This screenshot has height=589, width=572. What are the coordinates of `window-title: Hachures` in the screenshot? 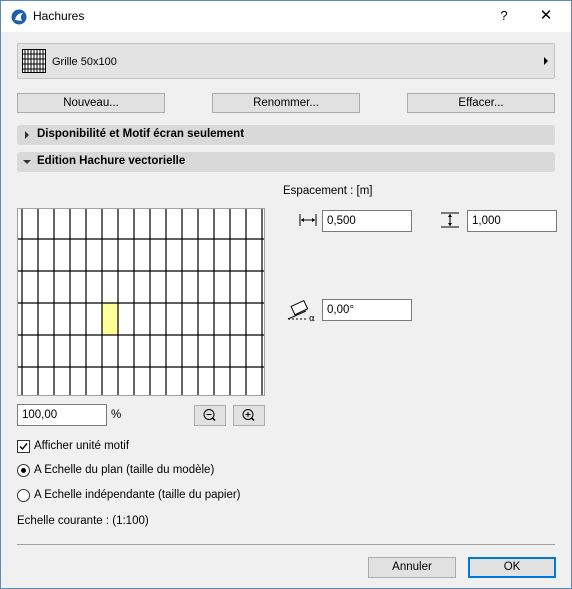 It's located at (59, 16).